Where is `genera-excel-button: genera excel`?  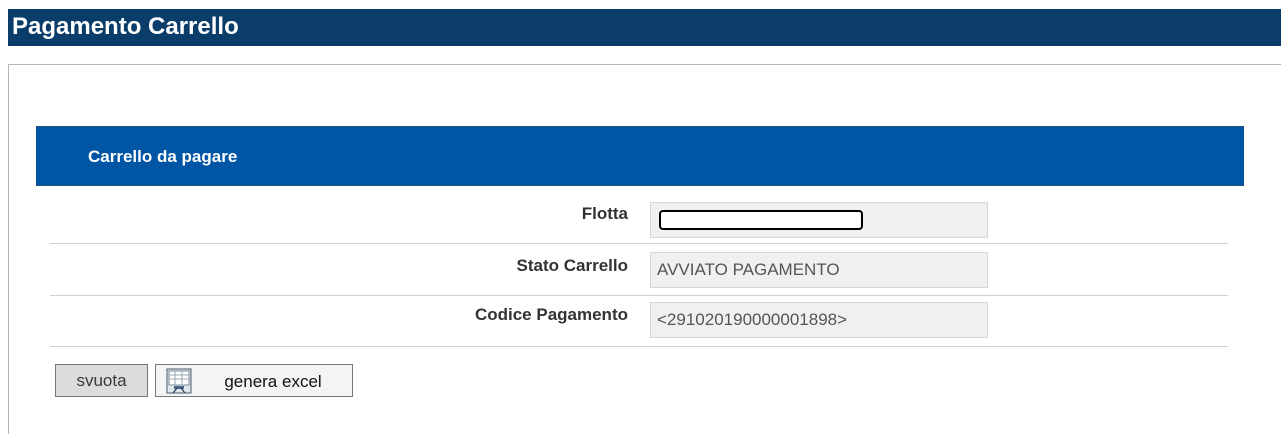 genera-excel-button: genera excel is located at coordinates (254, 380).